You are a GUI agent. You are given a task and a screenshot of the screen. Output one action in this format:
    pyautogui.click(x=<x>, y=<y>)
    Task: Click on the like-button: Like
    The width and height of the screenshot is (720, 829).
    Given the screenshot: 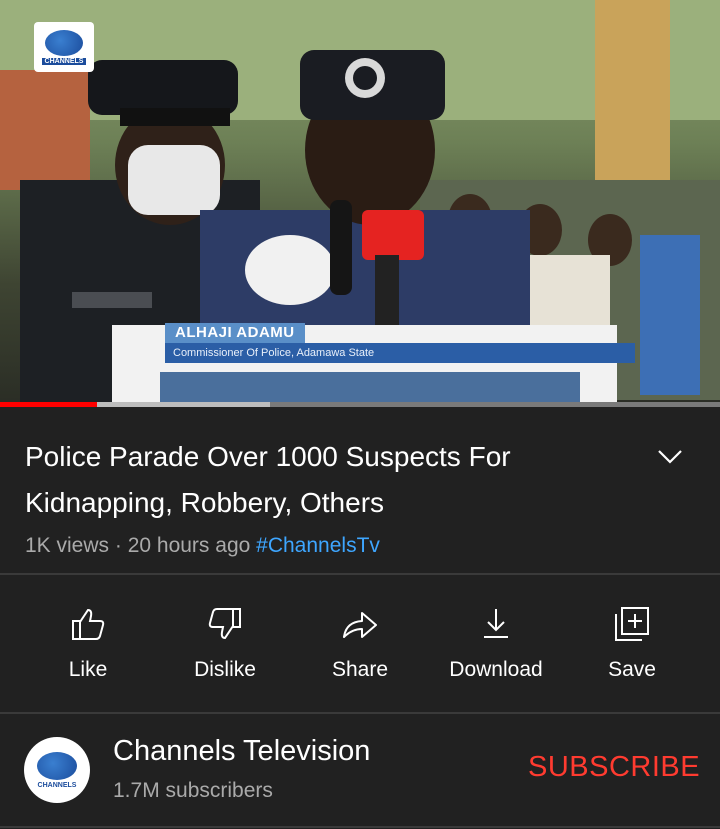 What is the action you would take?
    pyautogui.click(x=88, y=645)
    